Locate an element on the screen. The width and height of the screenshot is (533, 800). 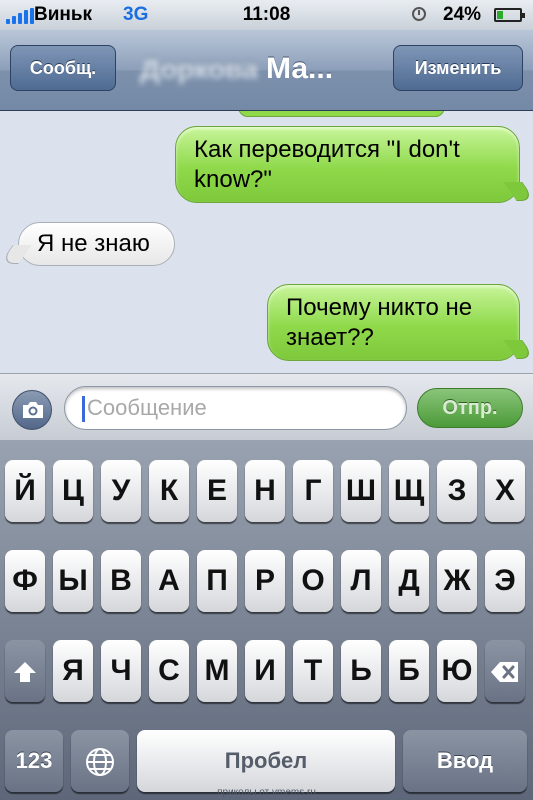
key-letter: В is located at coordinates (121, 581).